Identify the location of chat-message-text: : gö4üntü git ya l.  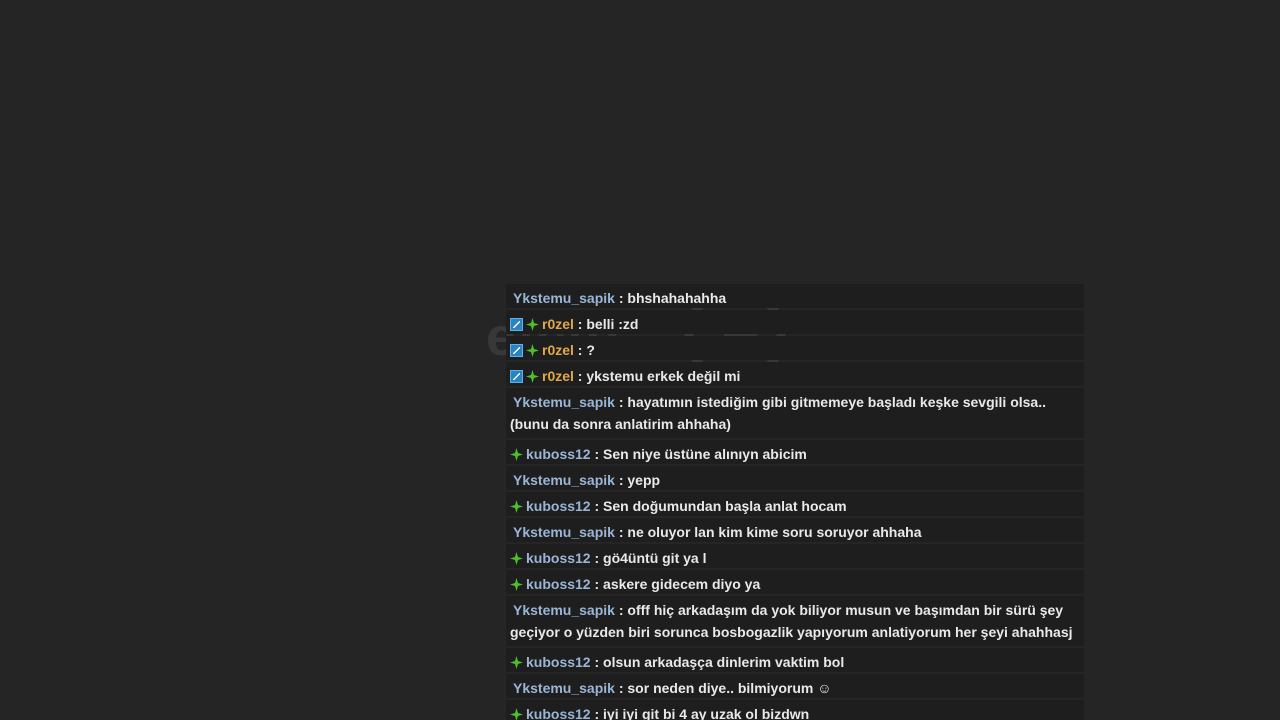
(648, 558).